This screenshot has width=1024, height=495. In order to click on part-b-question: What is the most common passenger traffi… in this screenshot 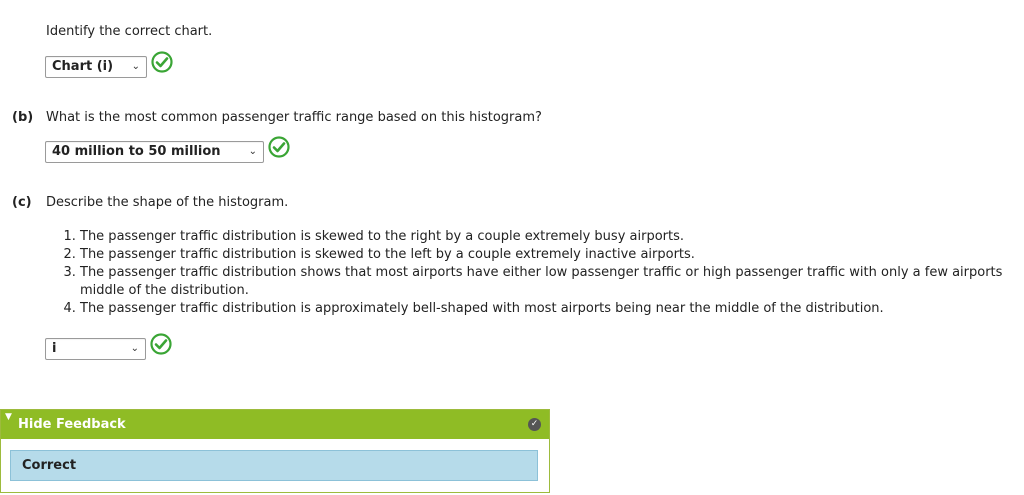, I will do `click(294, 117)`.